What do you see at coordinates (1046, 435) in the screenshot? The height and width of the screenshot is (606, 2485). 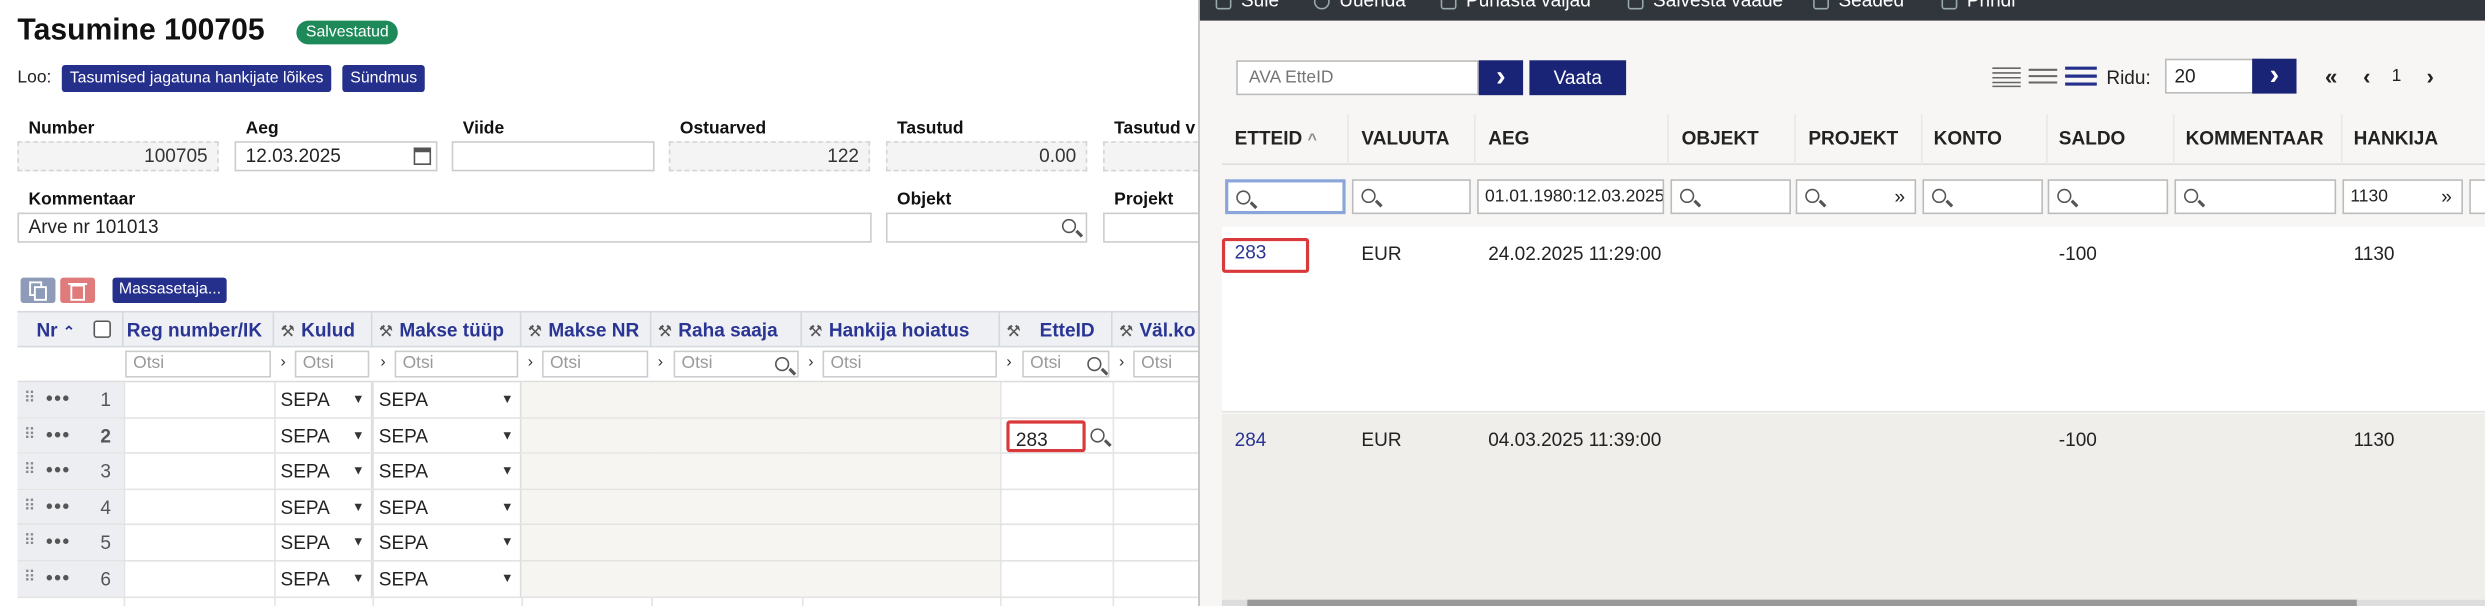 I see `etteid-input: 283` at bounding box center [1046, 435].